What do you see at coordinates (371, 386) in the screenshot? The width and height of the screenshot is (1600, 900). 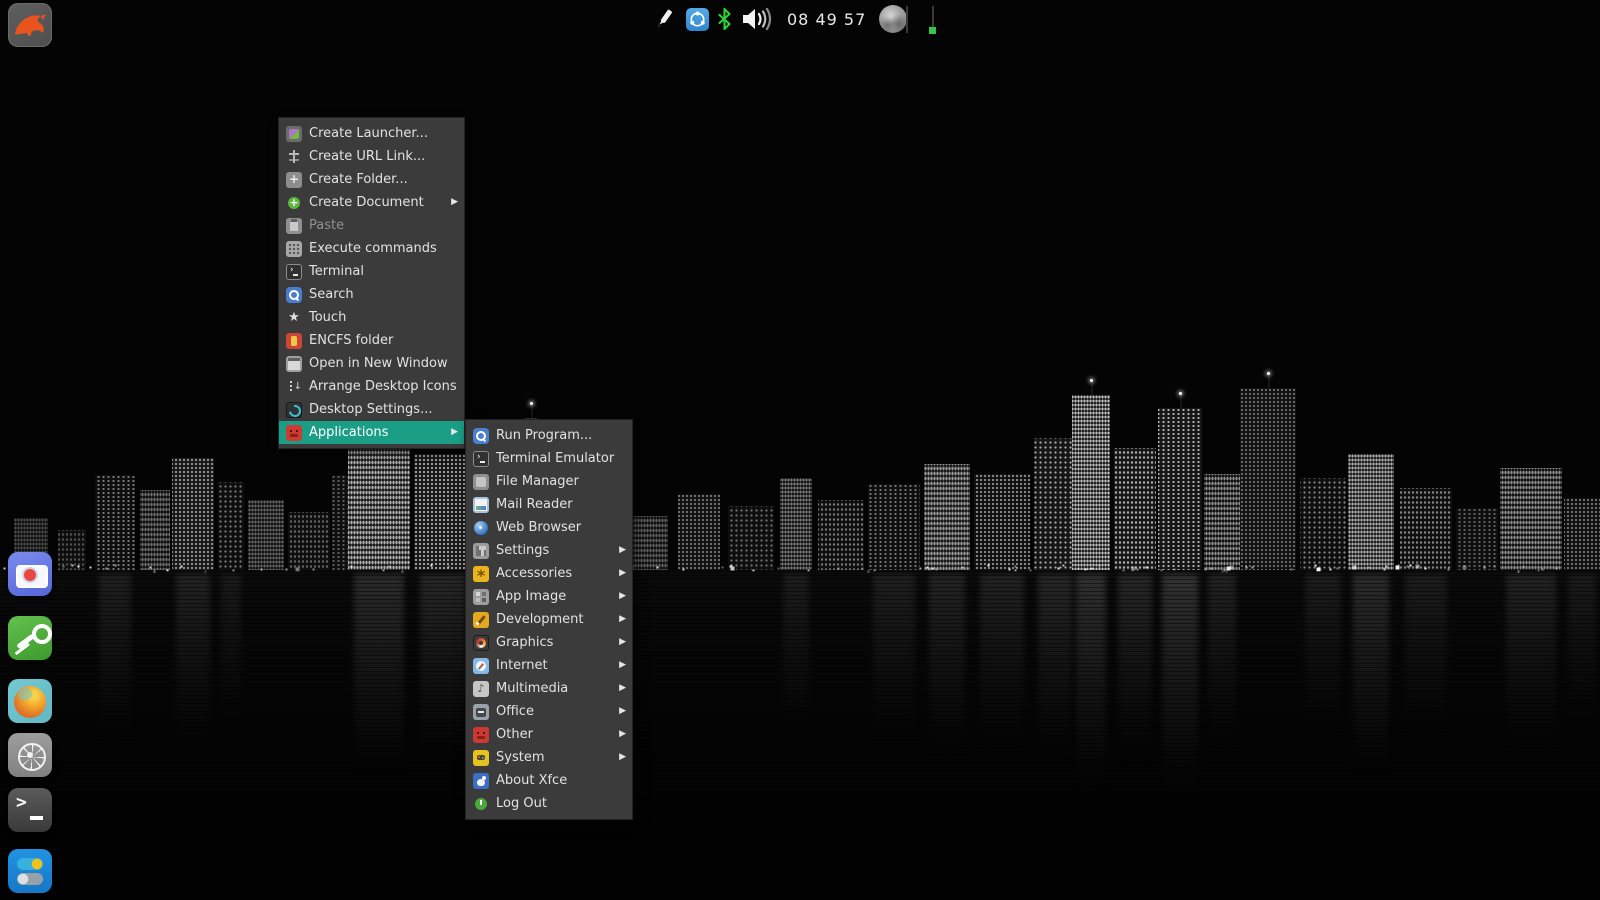 I see `menu-item-arrange-desktop-icons: Arrange Desktop Icons` at bounding box center [371, 386].